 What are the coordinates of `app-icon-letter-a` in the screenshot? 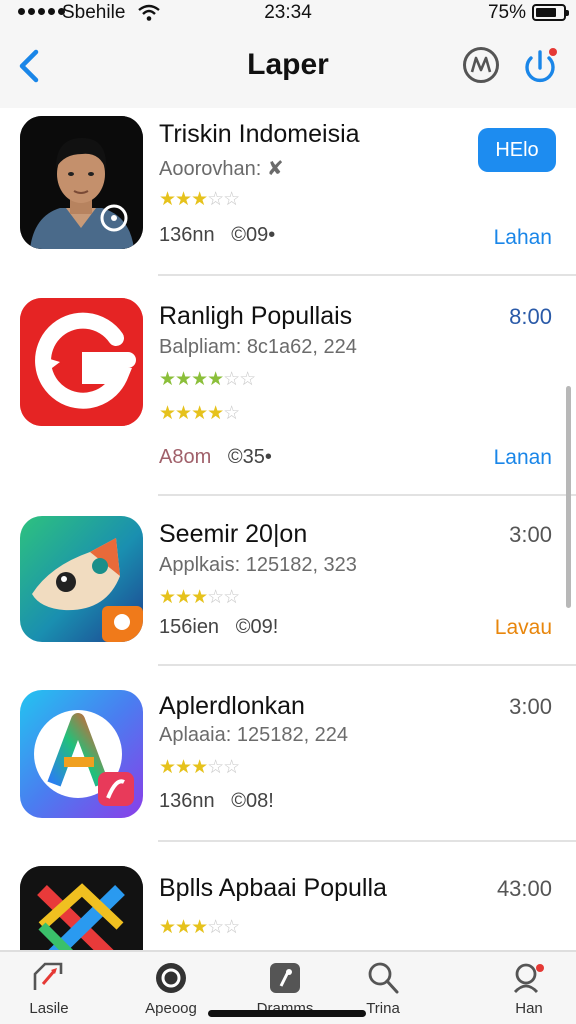 It's located at (81, 754).